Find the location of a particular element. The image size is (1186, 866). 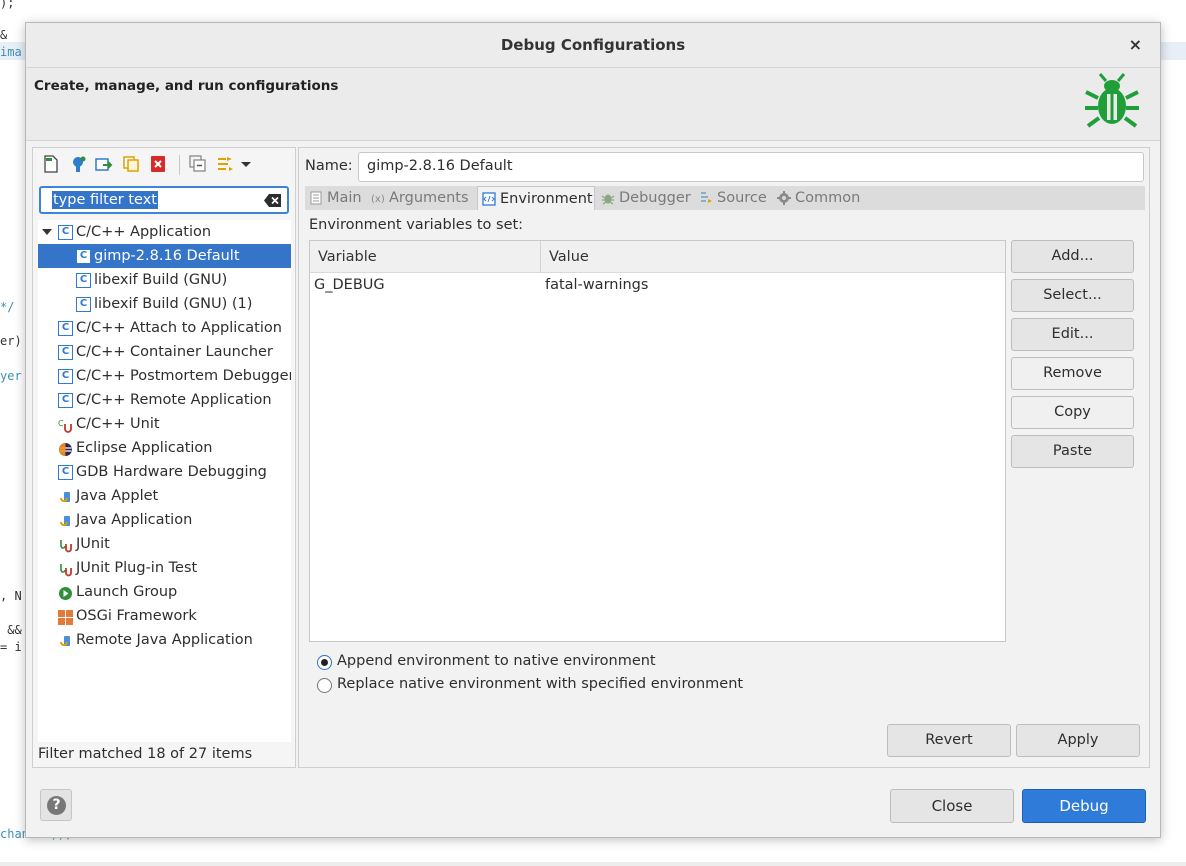

java-icon is located at coordinates (65, 496).